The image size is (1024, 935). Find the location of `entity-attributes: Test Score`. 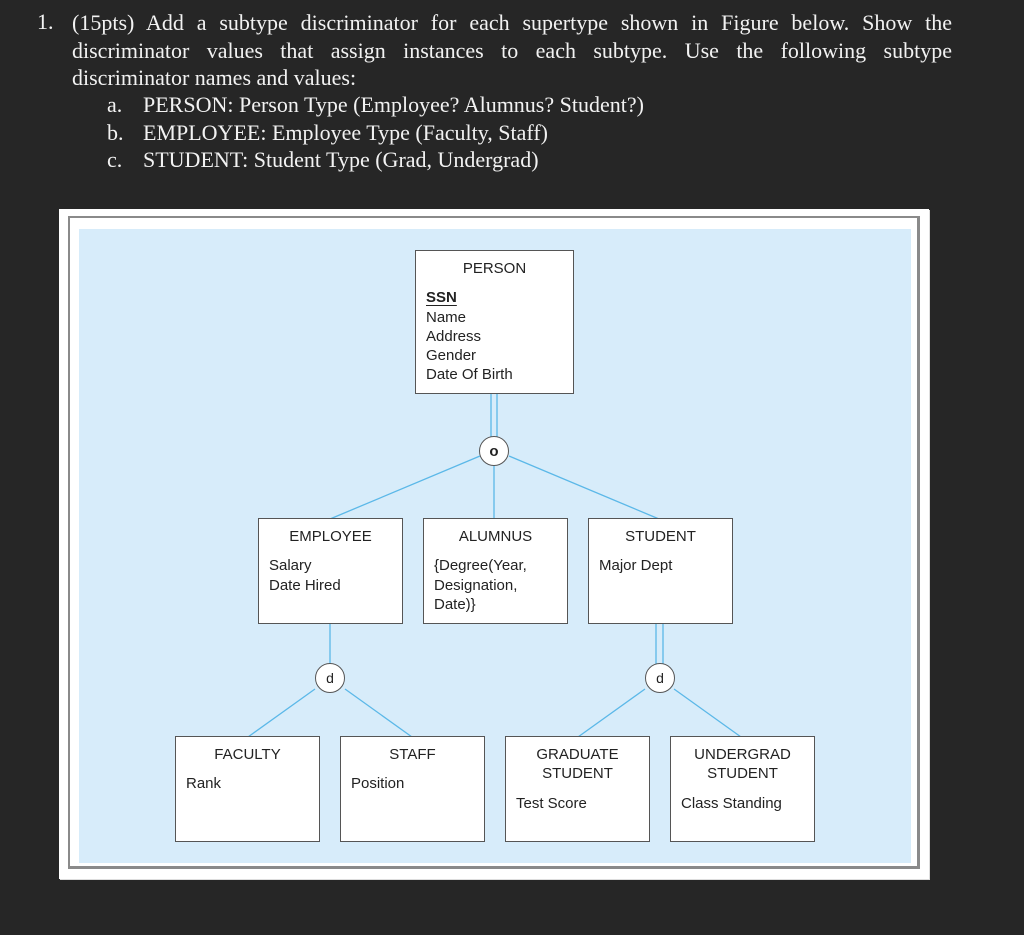

entity-attributes: Test Score is located at coordinates (577, 803).